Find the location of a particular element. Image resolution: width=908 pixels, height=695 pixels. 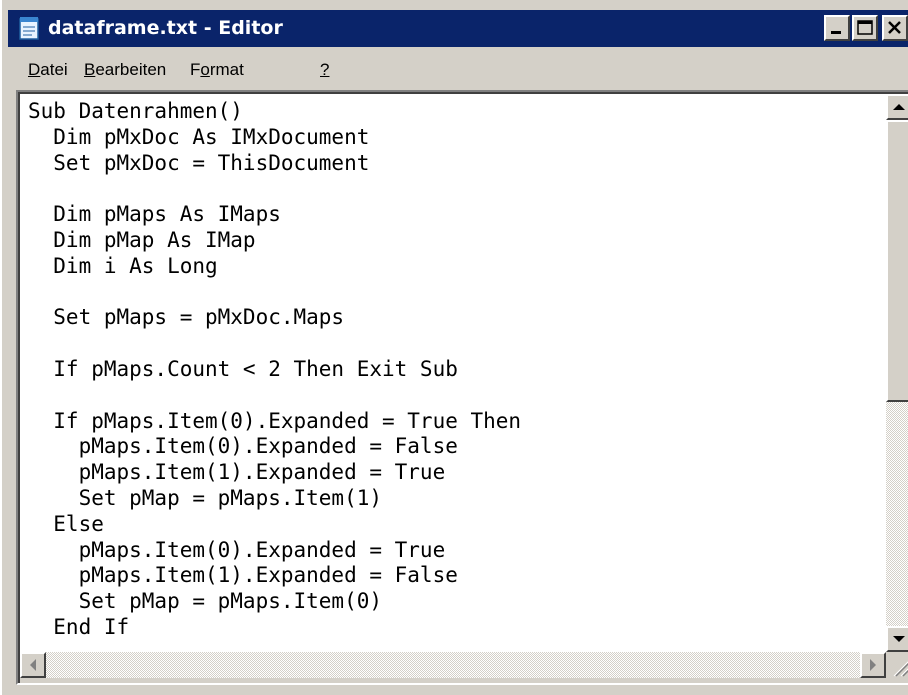

scroll-left-button is located at coordinates (33, 665).